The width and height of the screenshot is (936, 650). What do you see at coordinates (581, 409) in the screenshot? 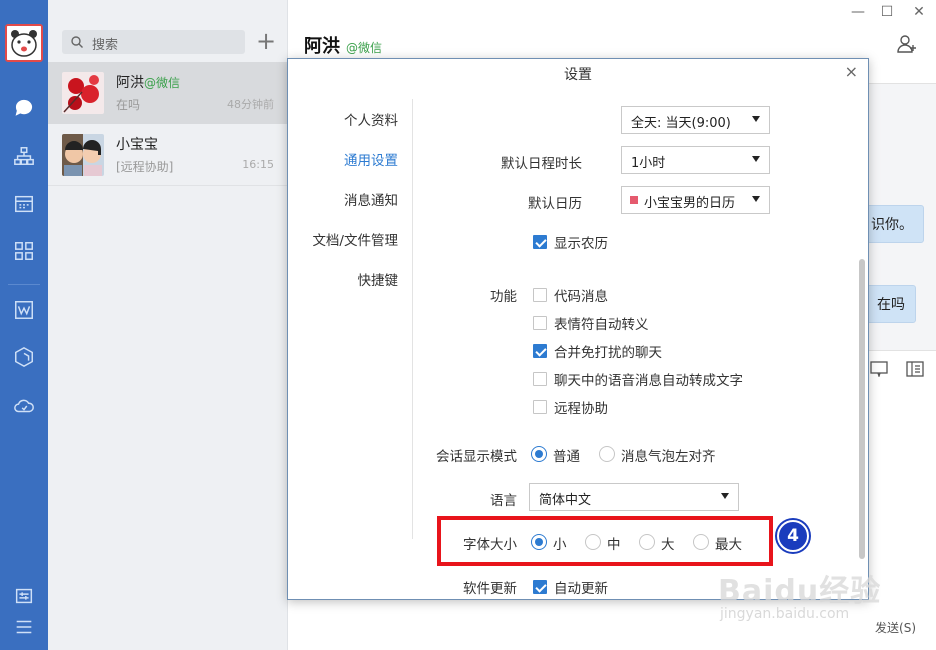
I see `feature-label: 远程协助` at bounding box center [581, 409].